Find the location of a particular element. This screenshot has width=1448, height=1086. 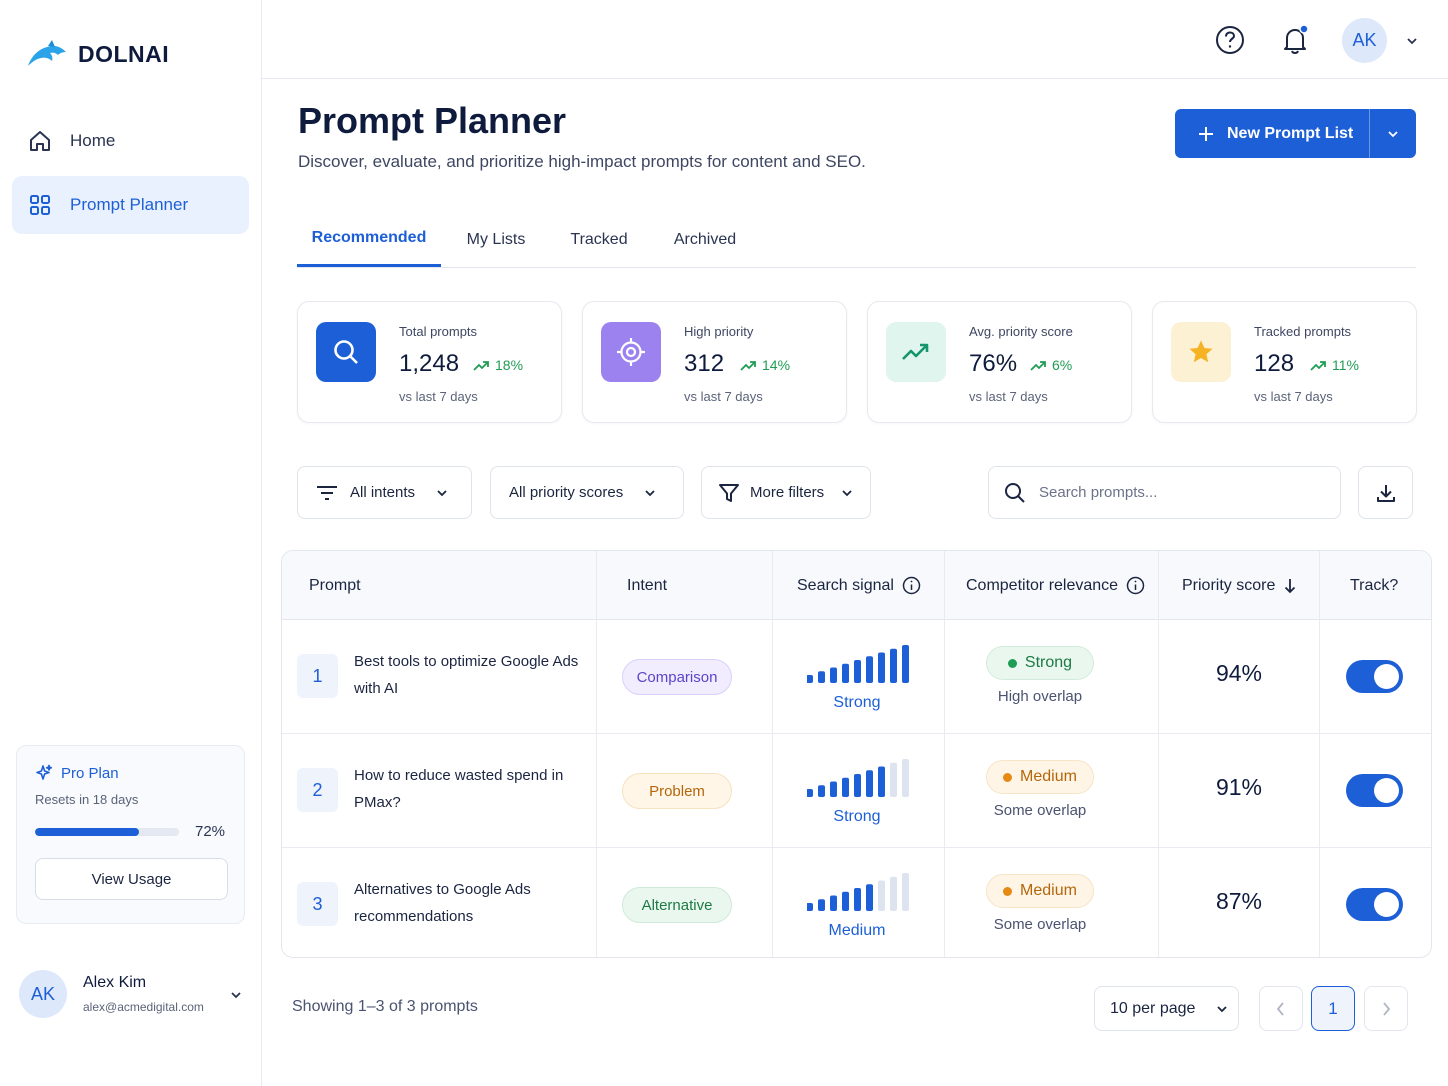

intent-badge: Comparison is located at coordinates (677, 677).